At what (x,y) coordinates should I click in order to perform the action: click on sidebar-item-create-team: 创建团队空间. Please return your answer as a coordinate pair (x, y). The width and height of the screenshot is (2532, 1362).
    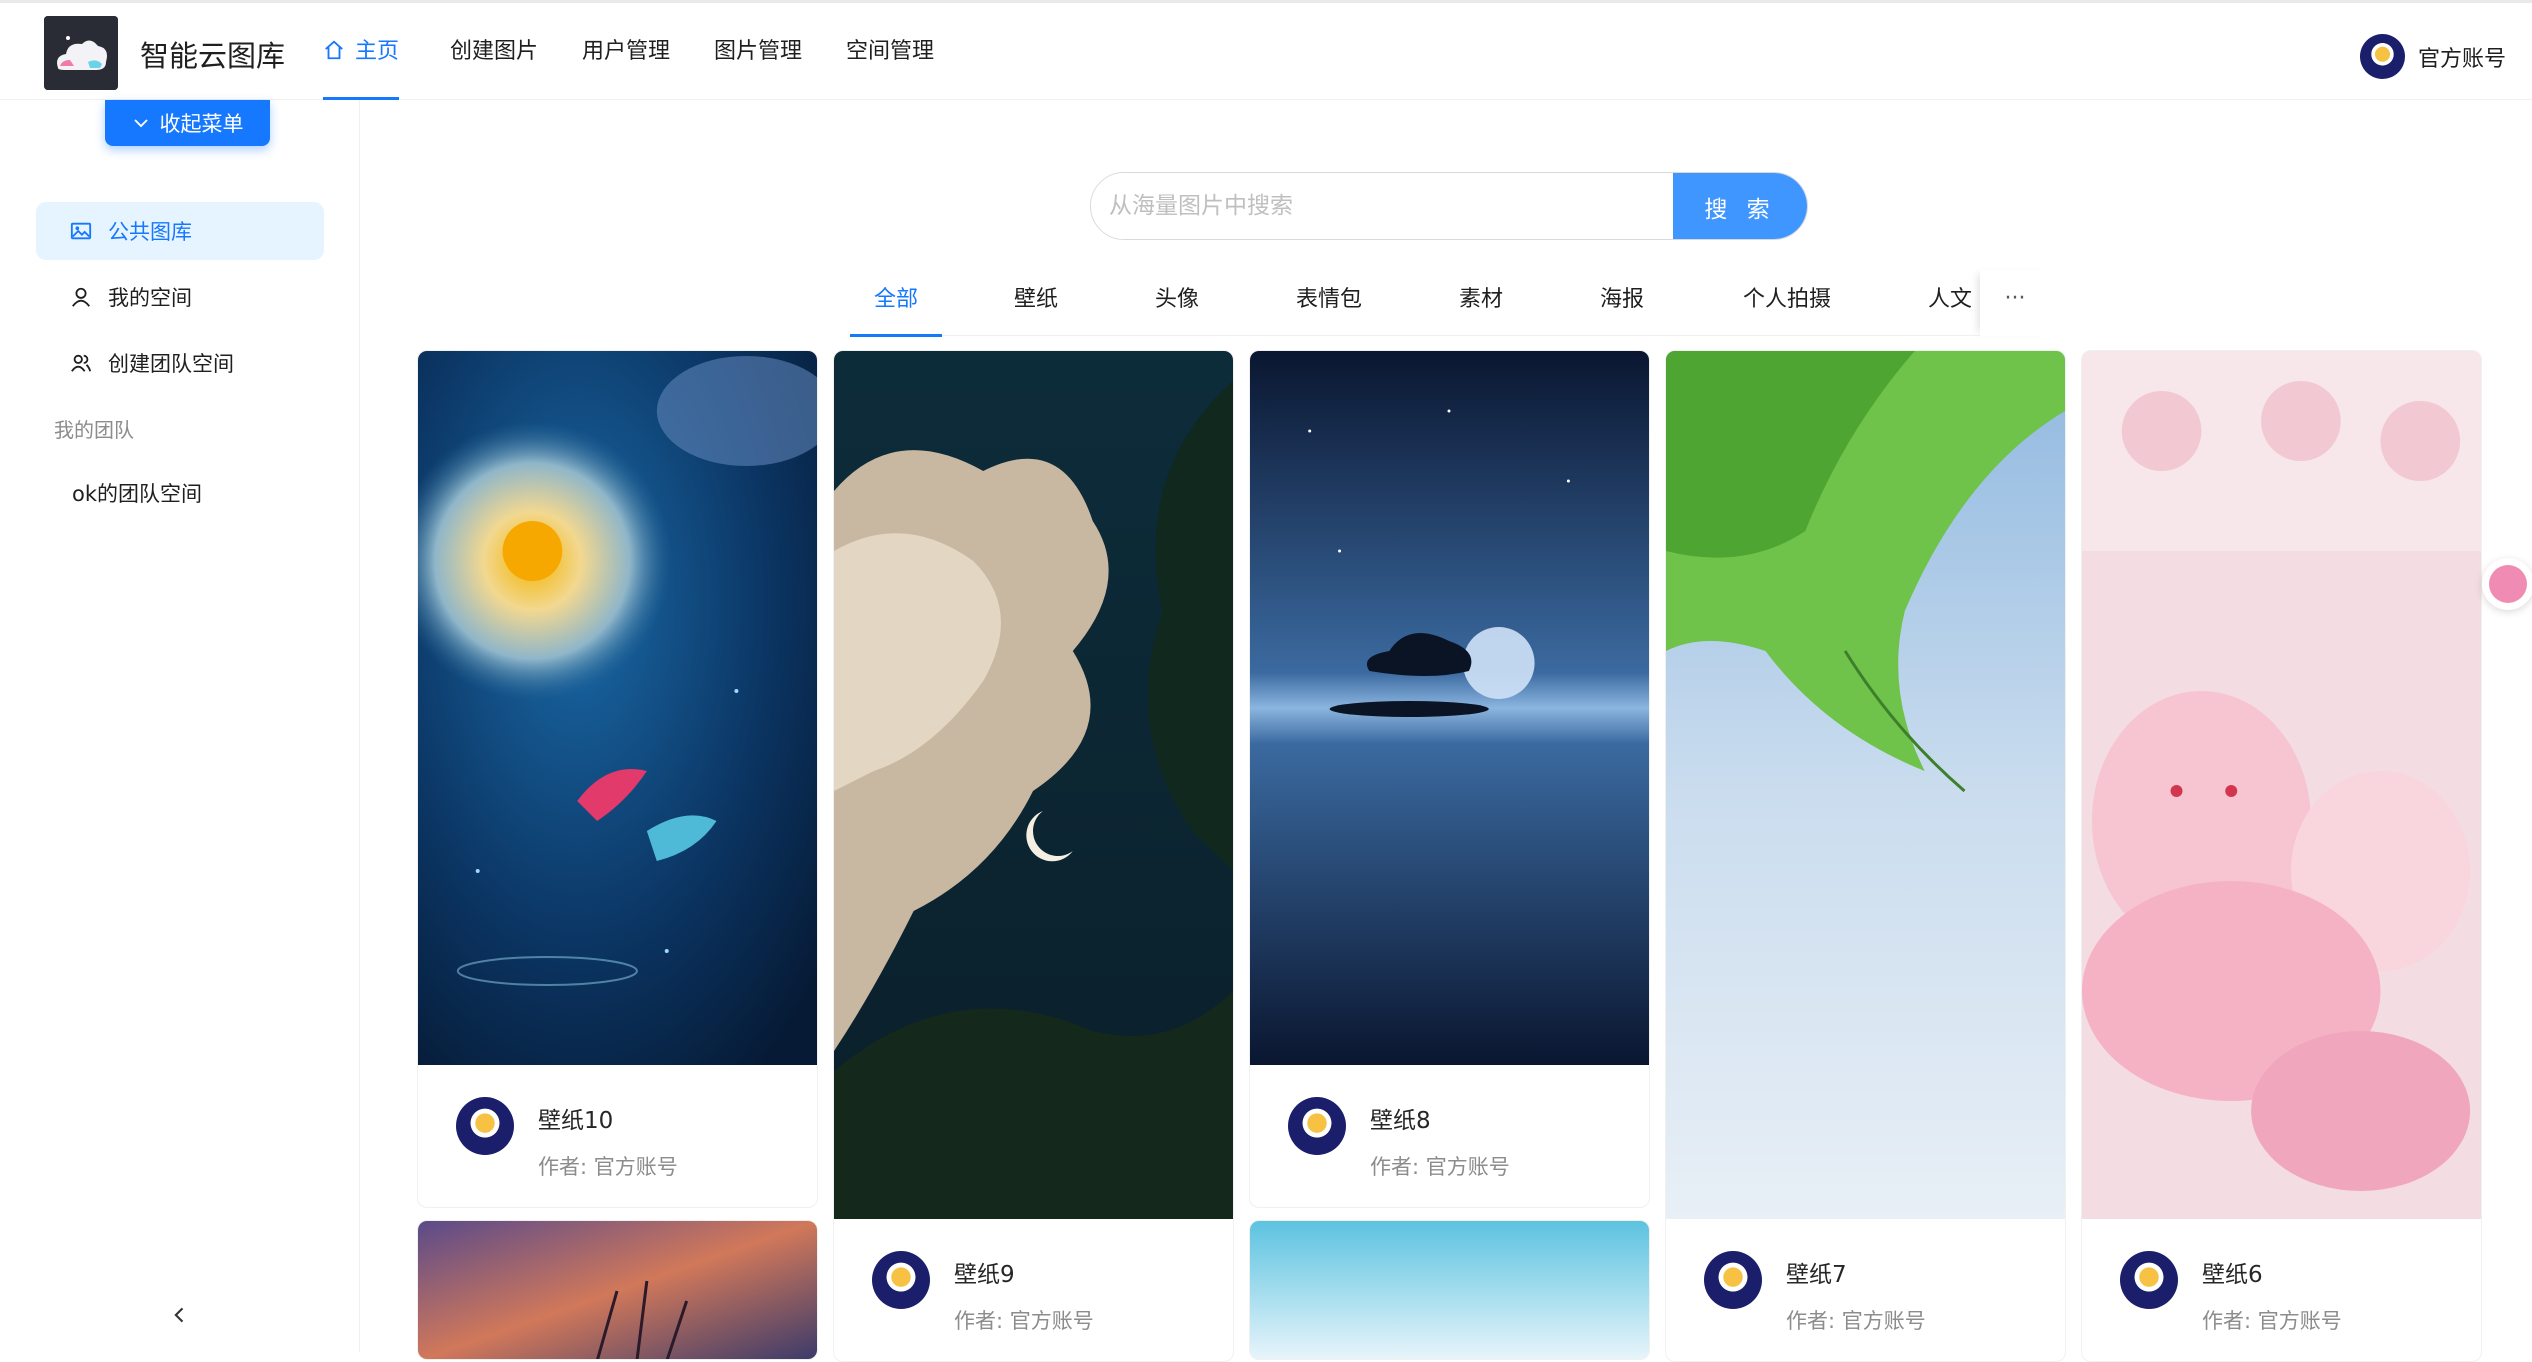
    Looking at the image, I should click on (180, 363).